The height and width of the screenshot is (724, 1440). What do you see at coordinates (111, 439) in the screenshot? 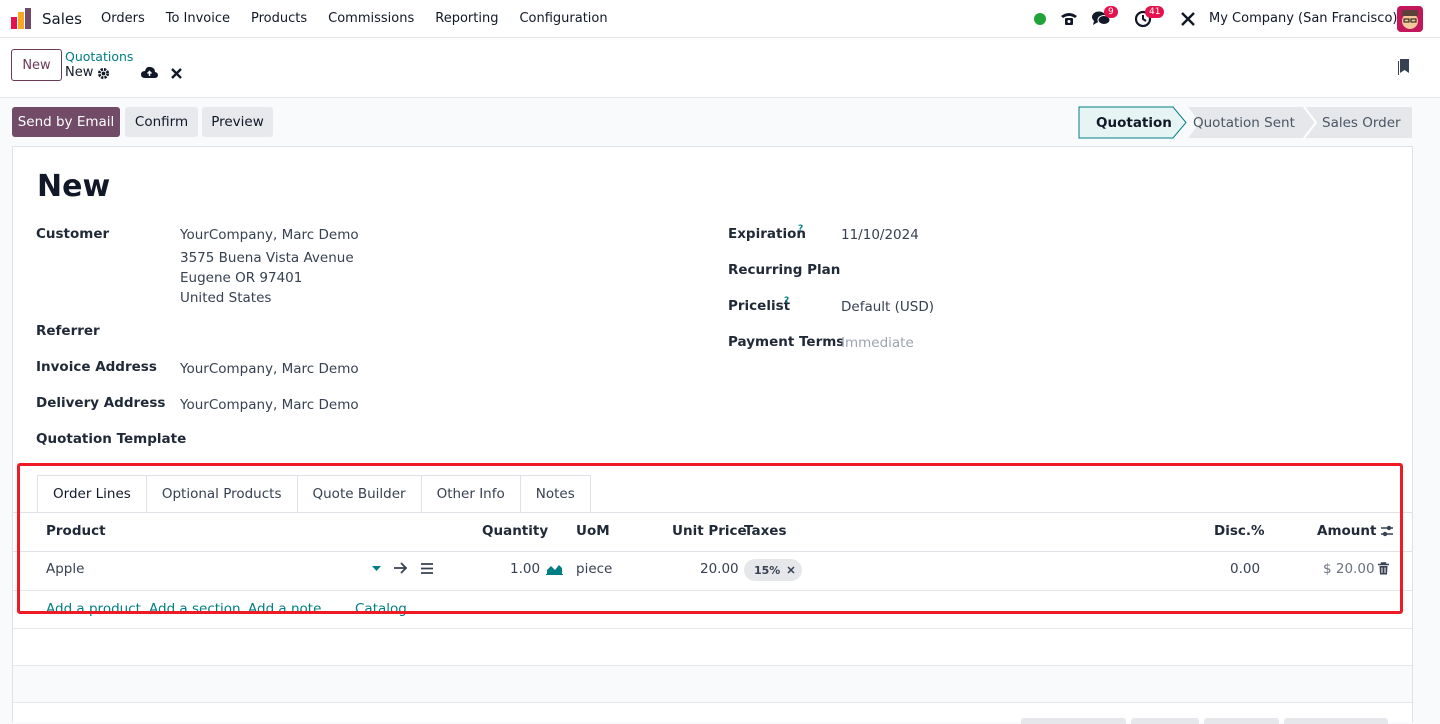
I see `quotation-template-label: Quotation Template` at bounding box center [111, 439].